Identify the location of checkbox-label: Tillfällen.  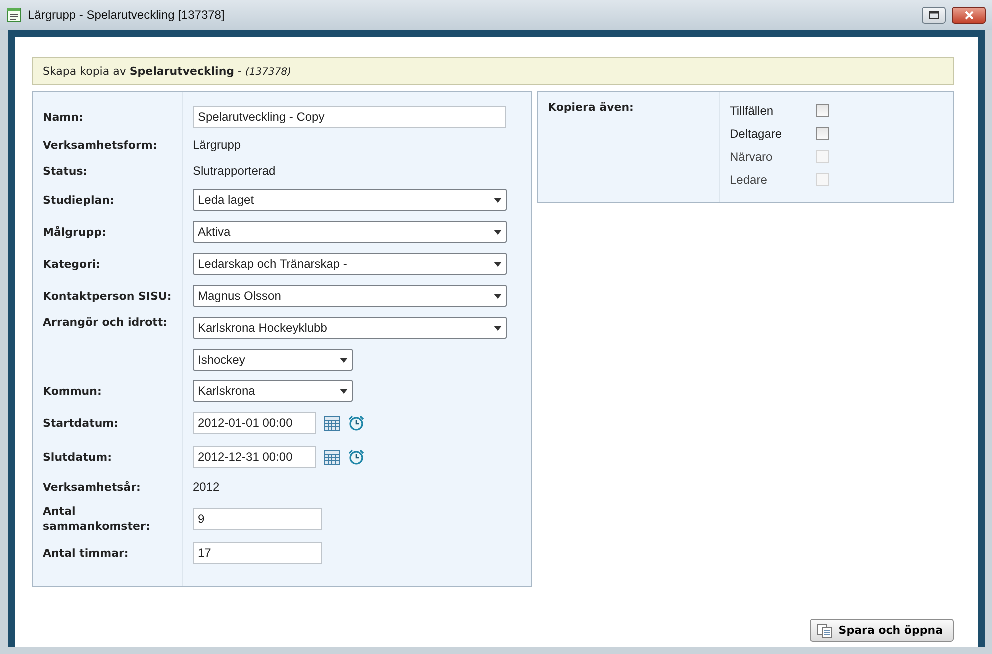
(752, 111).